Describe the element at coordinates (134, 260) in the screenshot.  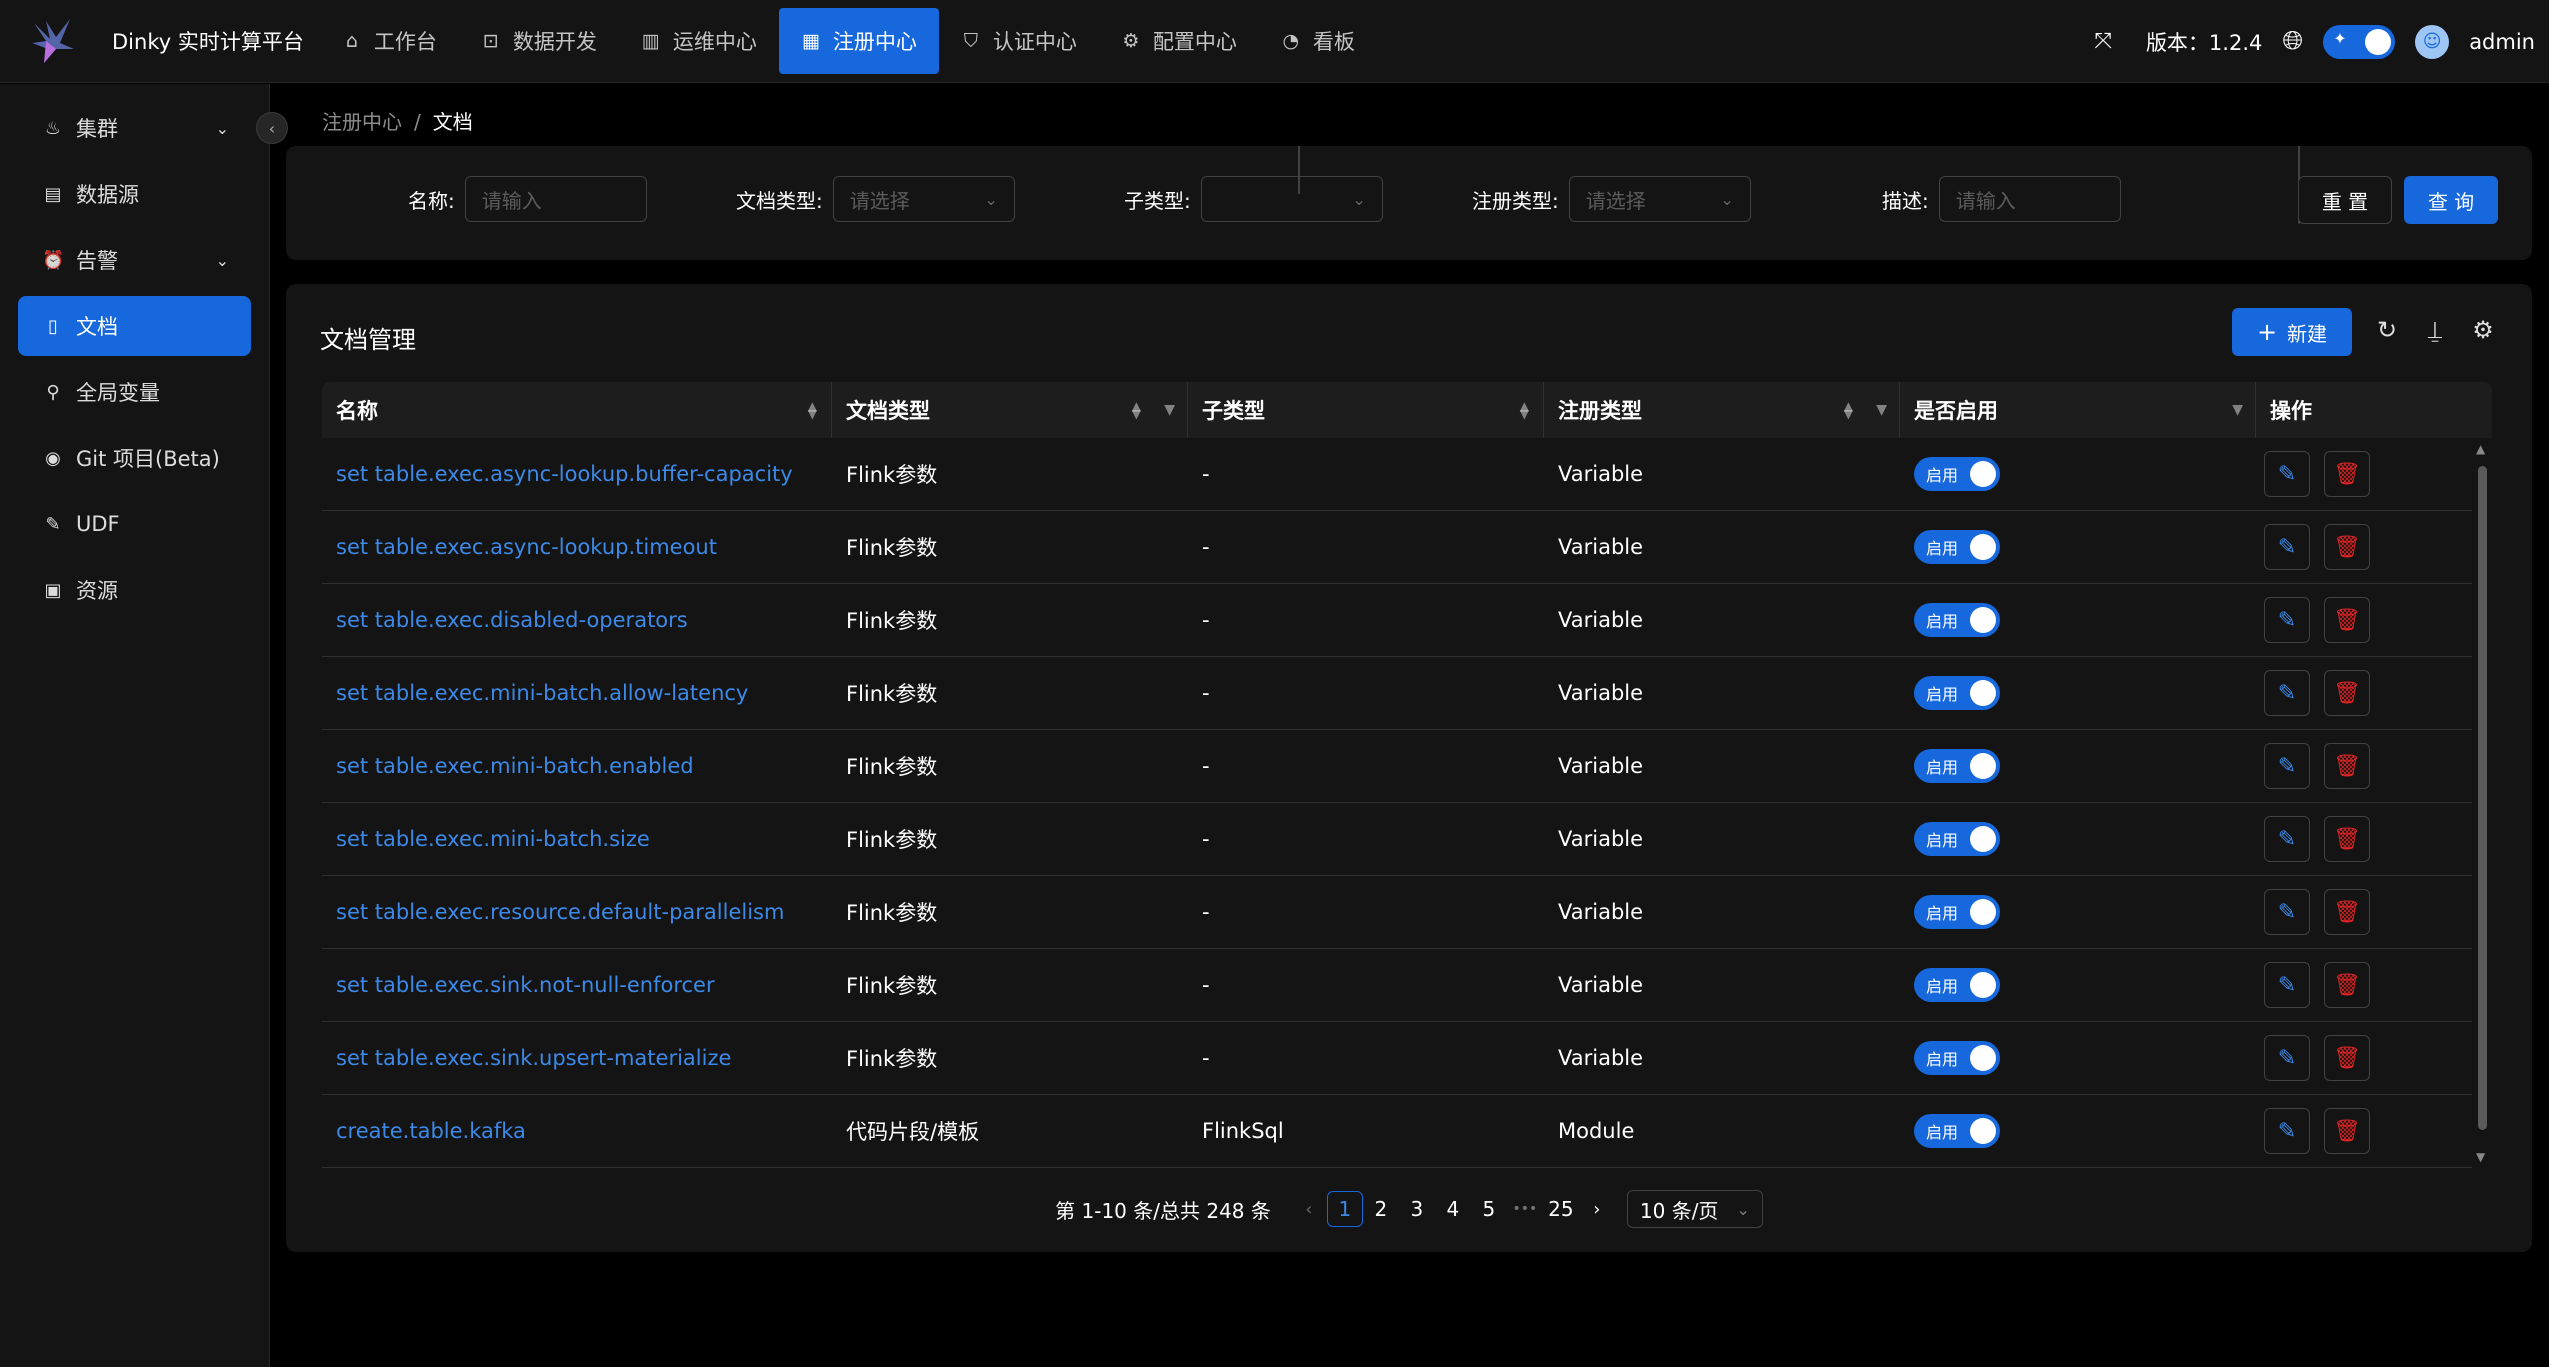
I see `sidebar-item-2: ⏰ 告警 ⌄` at that location.